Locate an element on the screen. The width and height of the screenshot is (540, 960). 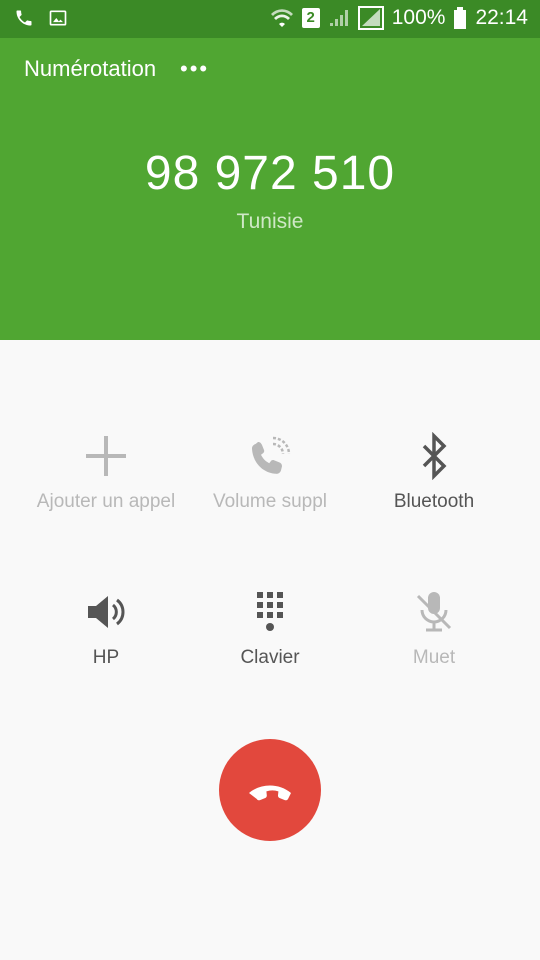
status-bar: 2 100% 22:14 is located at coordinates (270, 19).